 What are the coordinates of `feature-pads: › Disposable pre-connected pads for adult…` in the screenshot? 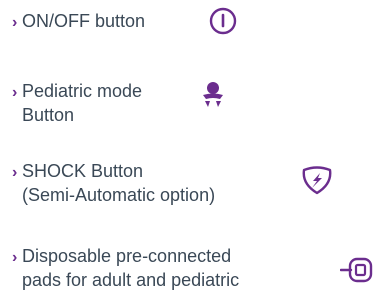 It's located at (125, 268).